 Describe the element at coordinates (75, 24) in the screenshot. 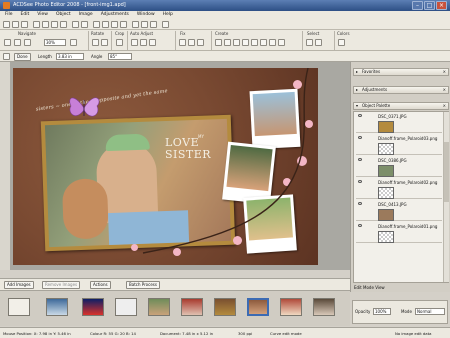

I see `undo-icon` at that location.